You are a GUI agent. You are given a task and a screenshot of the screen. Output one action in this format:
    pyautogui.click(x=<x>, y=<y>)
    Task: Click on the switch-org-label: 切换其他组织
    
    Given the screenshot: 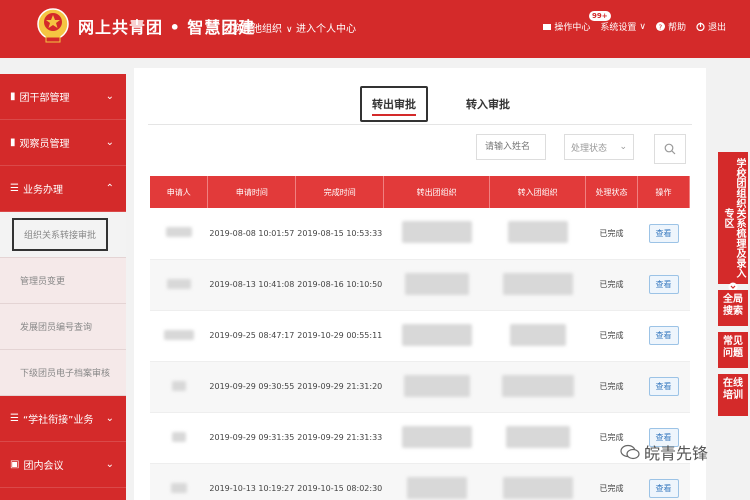 What is the action you would take?
    pyautogui.click(x=252, y=29)
    